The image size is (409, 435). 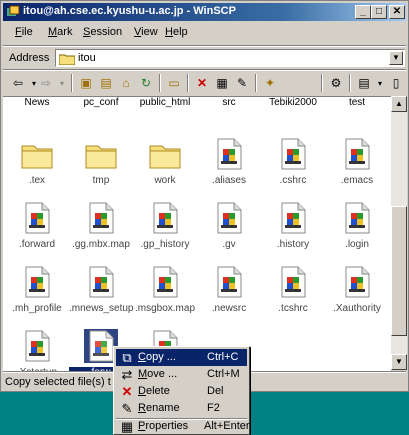 I want to click on folder-item: .tex, so click(x=37, y=161).